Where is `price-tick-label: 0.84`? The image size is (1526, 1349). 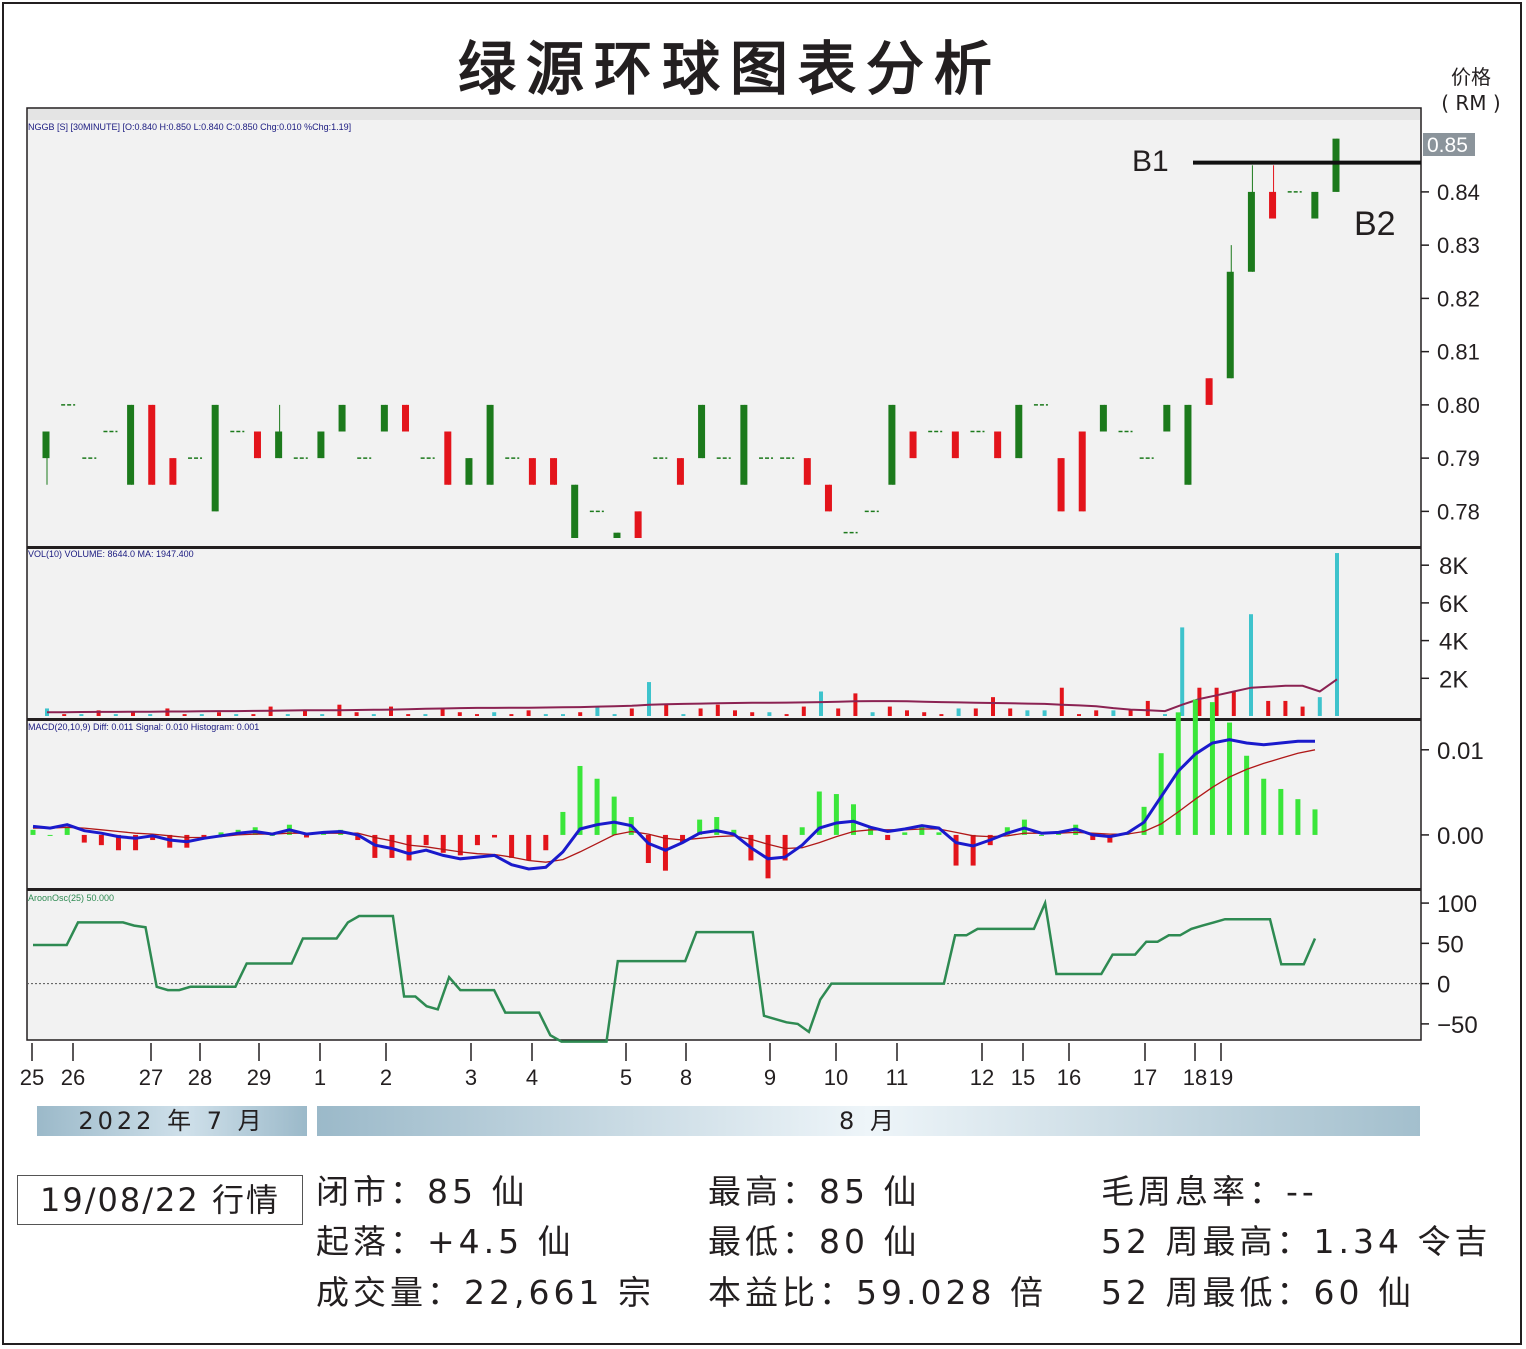
price-tick-label: 0.84 is located at coordinates (1458, 192).